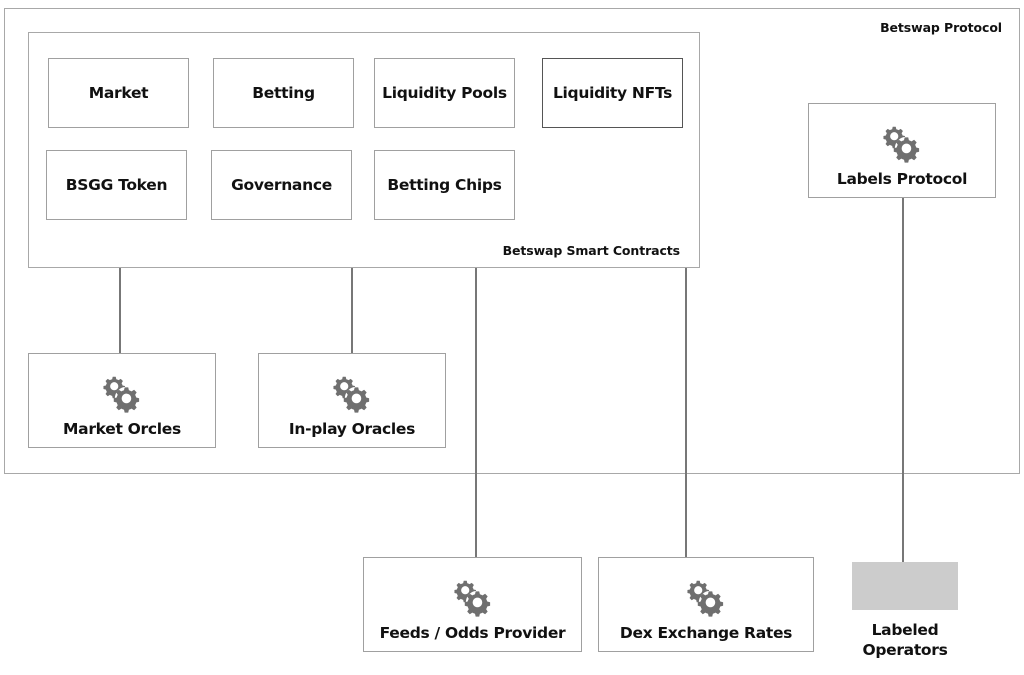 This screenshot has width=1024, height=675. Describe the element at coordinates (902, 179) in the screenshot. I see `labels-protocol-label: Labels Protocol` at that location.